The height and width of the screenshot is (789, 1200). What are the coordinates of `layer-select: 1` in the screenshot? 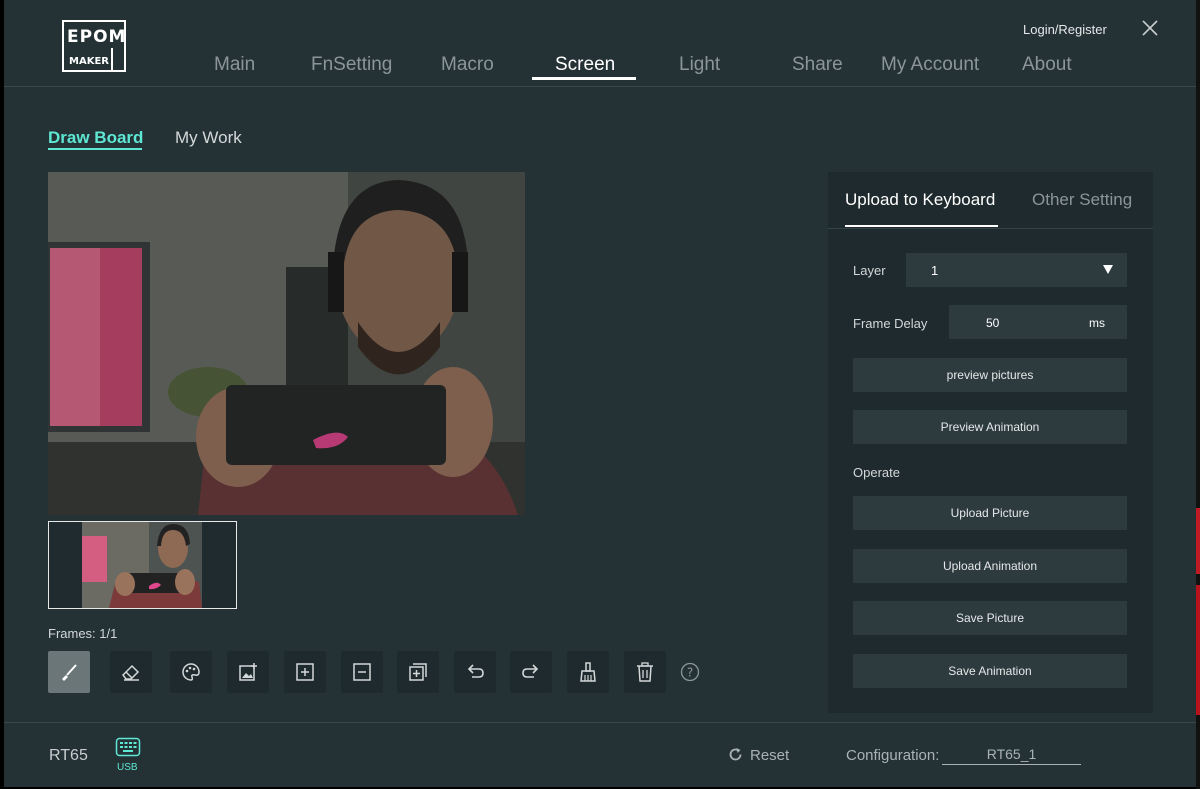 It's located at (1016, 270).